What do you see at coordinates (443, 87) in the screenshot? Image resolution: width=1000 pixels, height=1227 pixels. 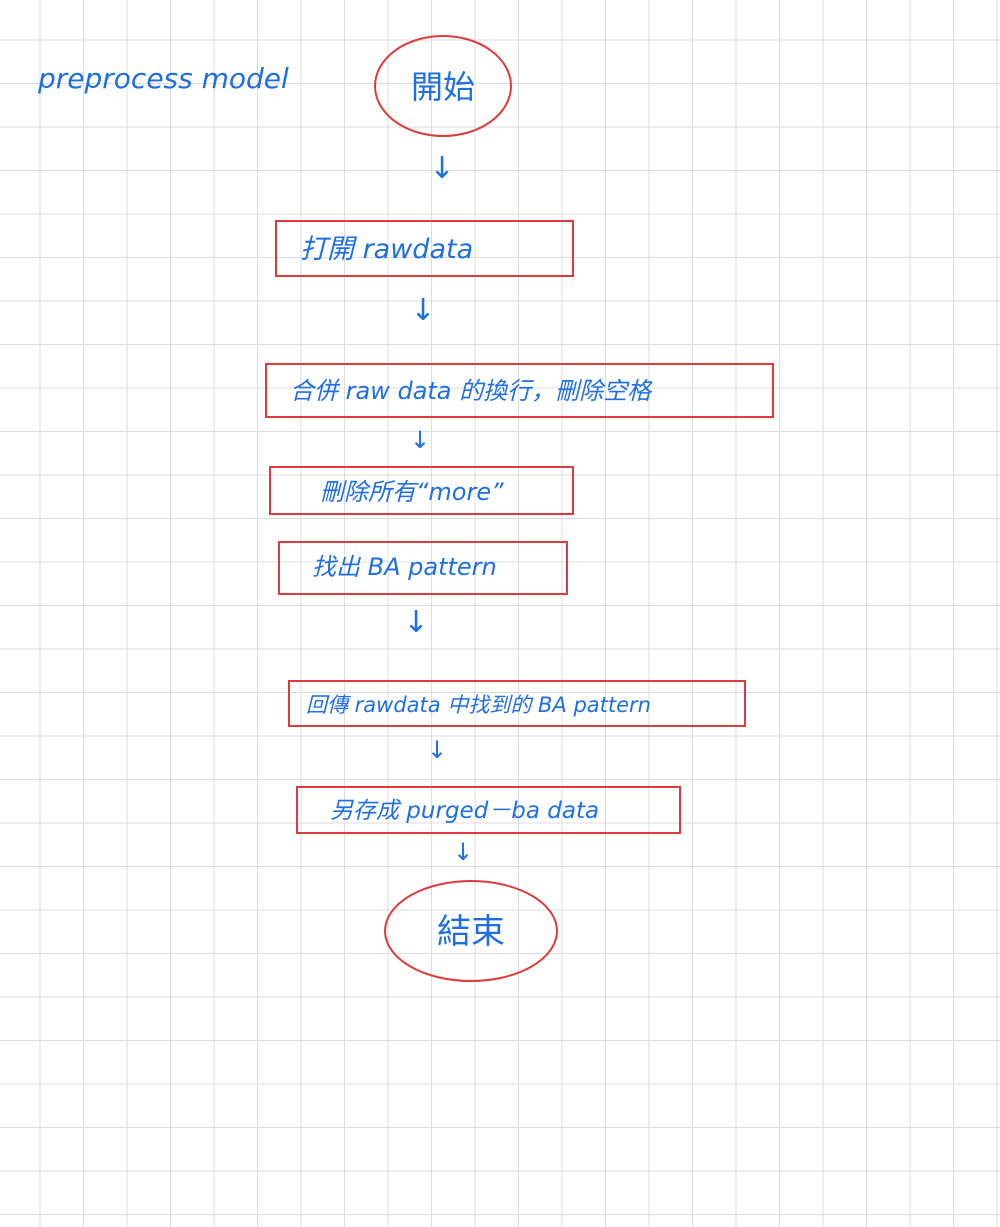 I see `start-node-label: 開始` at bounding box center [443, 87].